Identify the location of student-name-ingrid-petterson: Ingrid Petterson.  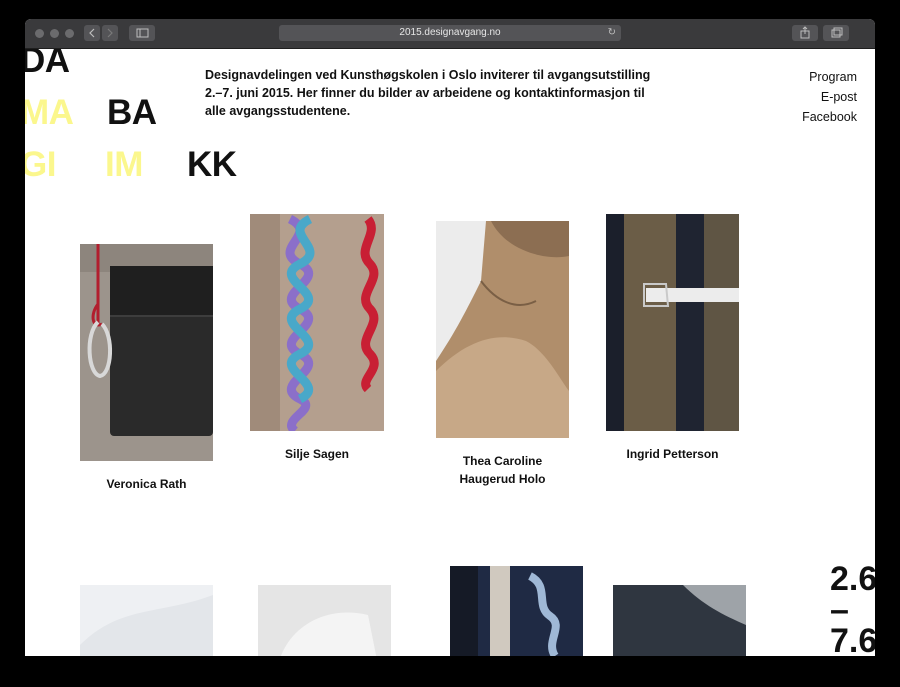
(672, 454).